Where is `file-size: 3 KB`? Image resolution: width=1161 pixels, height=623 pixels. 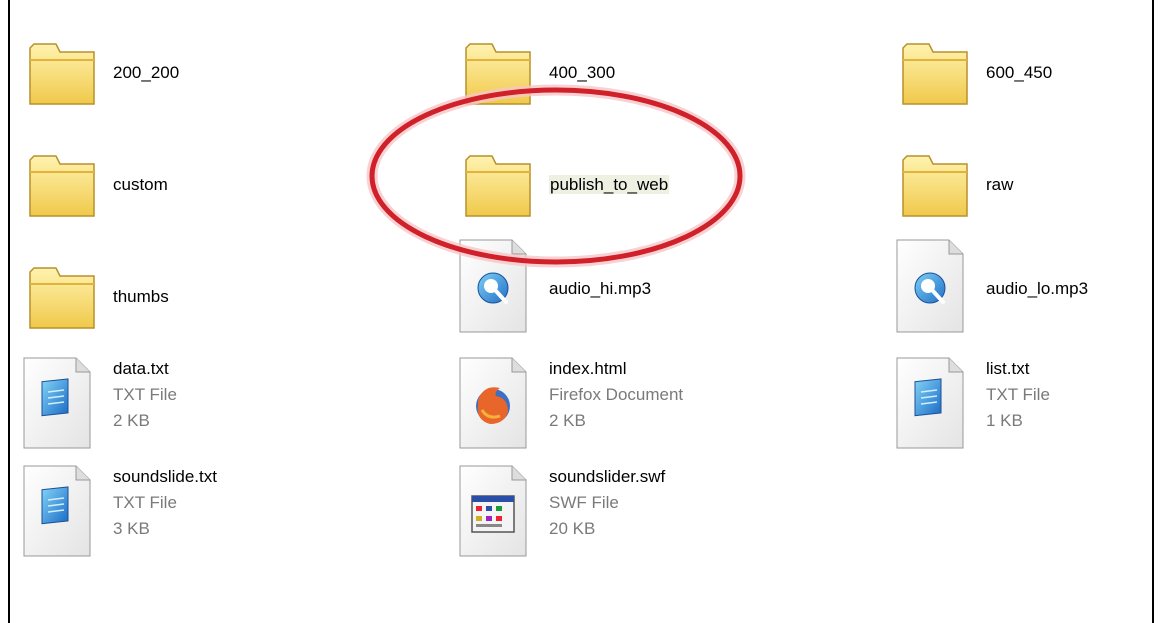 file-size: 3 KB is located at coordinates (131, 528).